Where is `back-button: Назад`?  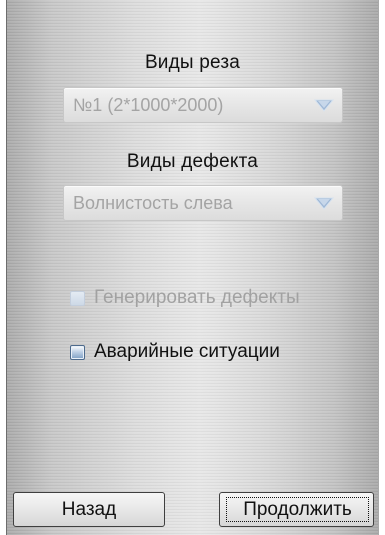
back-button: Назад is located at coordinates (89, 509).